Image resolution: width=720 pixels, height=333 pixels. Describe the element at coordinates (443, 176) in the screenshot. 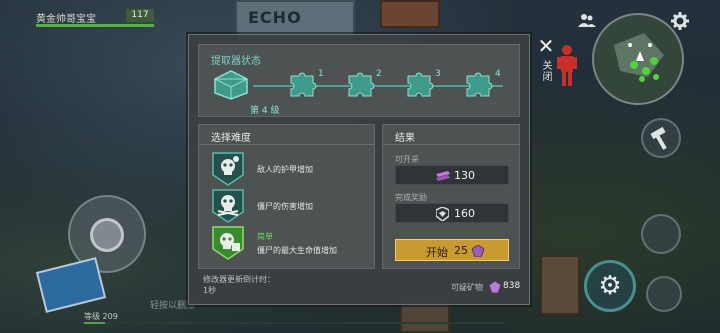

I see `mineral-bar-icon` at that location.